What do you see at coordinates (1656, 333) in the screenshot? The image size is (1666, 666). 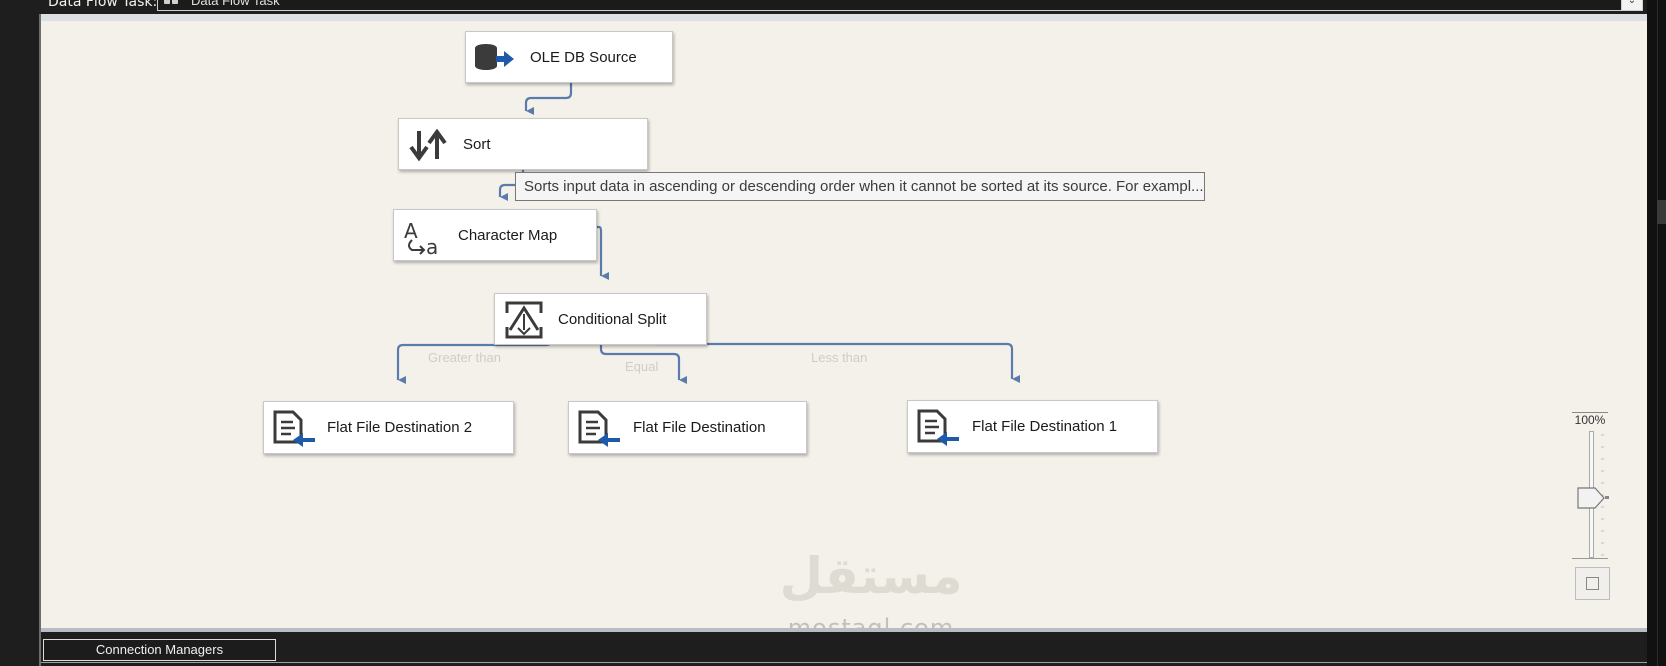 I see `vertical-scrollbar` at bounding box center [1656, 333].